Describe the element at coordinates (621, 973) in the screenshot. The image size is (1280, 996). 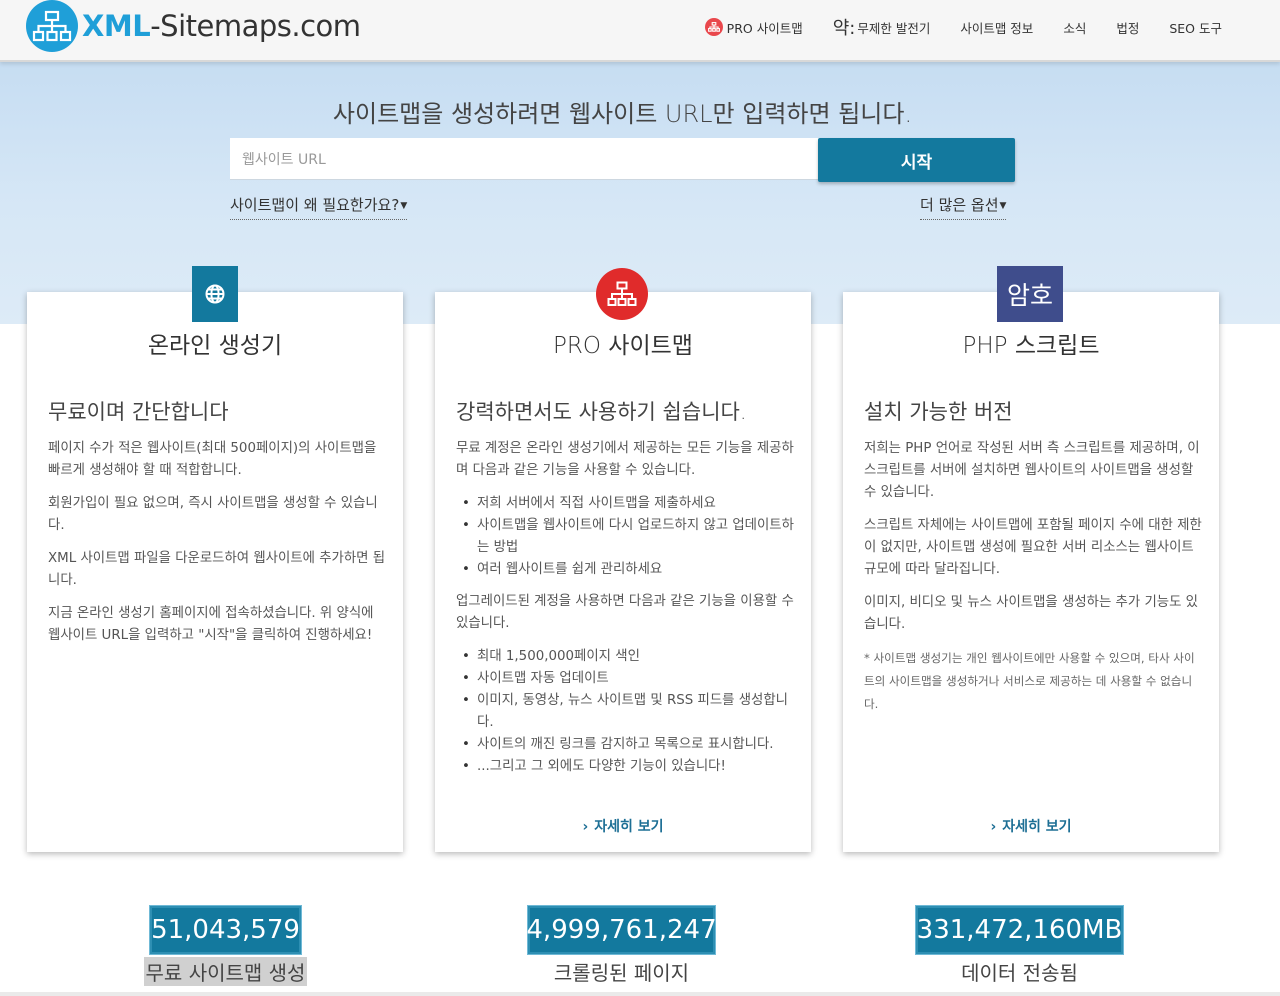
I see `stat-pages-label: 크롤링된 페이지` at that location.